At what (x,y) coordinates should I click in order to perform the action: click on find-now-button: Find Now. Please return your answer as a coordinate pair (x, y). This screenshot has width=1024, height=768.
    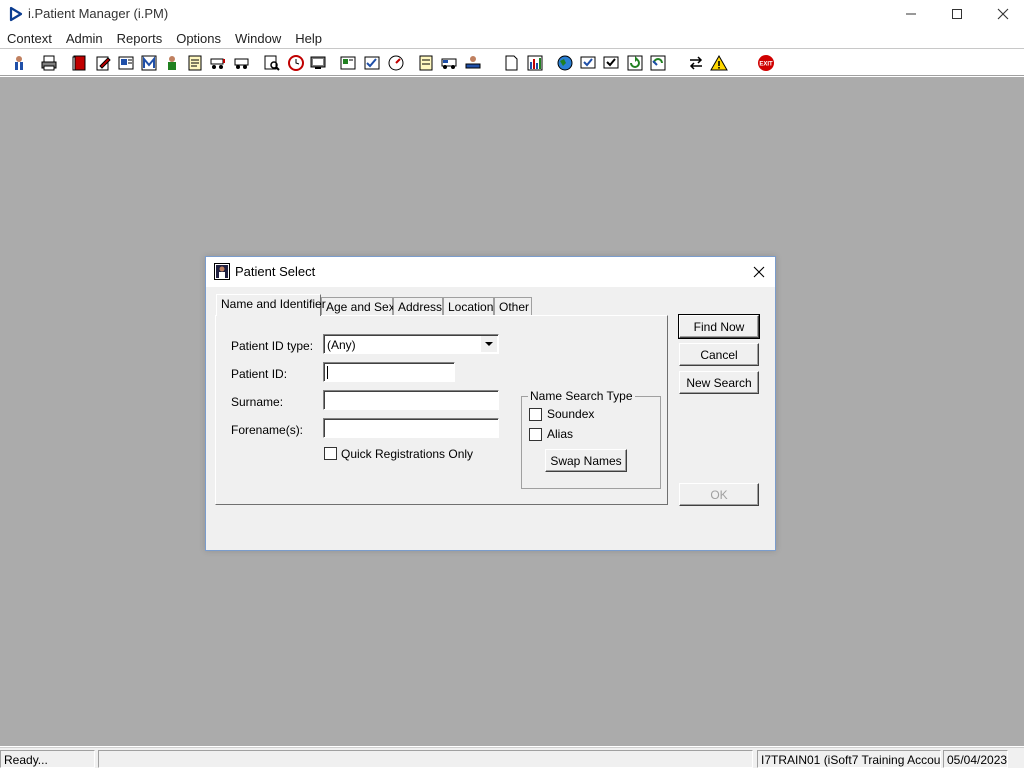
    Looking at the image, I should click on (719, 326).